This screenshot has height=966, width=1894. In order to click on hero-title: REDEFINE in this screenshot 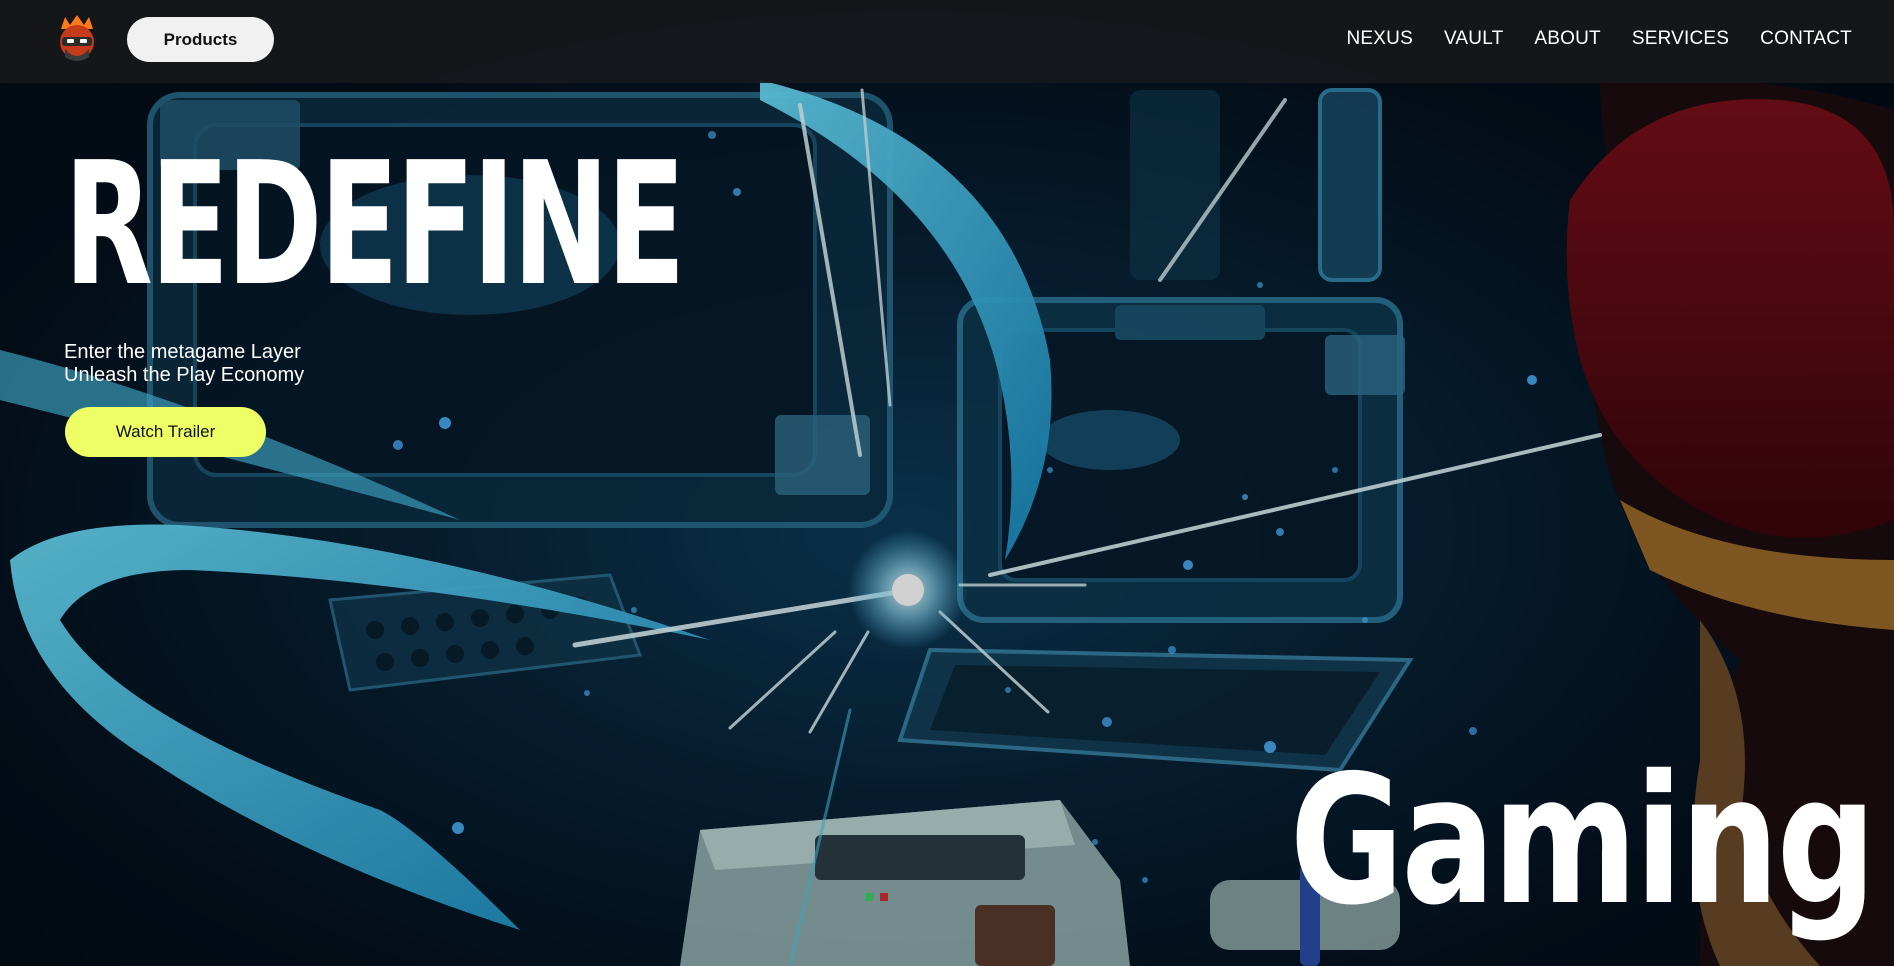, I will do `click(375, 225)`.